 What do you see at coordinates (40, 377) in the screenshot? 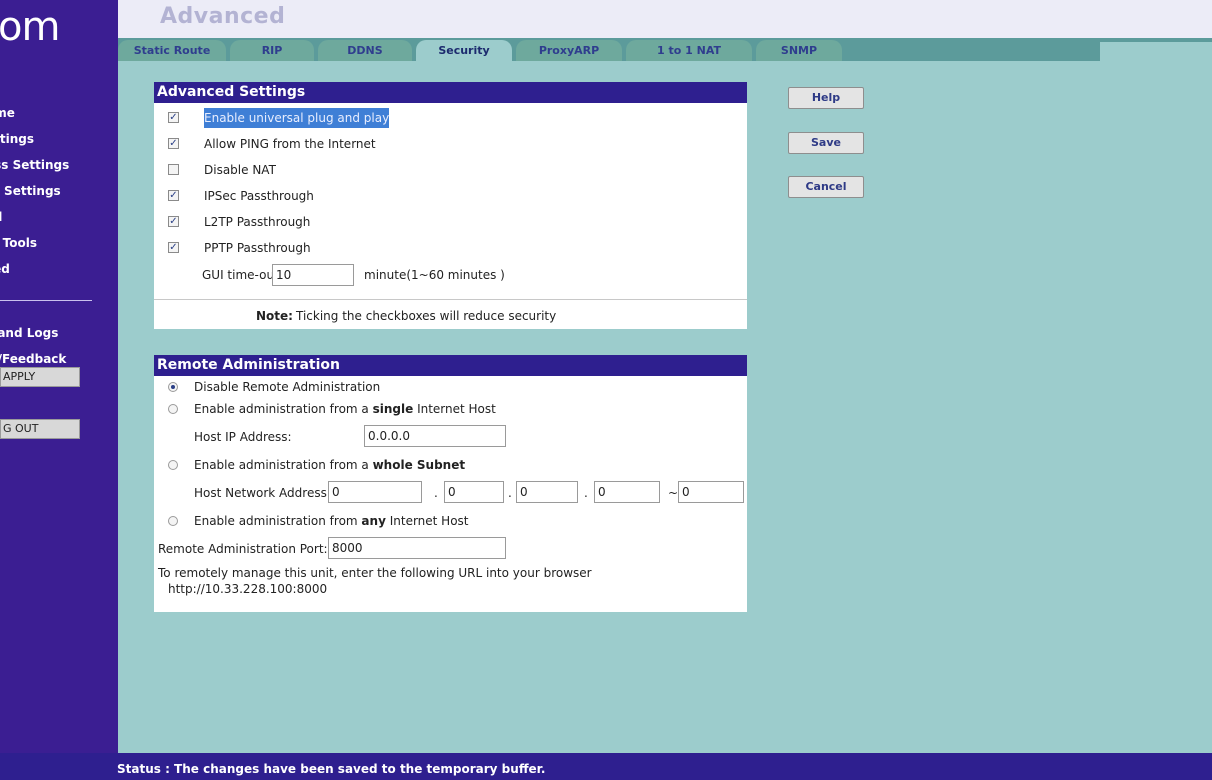
I see `apply-button: APPLY` at bounding box center [40, 377].